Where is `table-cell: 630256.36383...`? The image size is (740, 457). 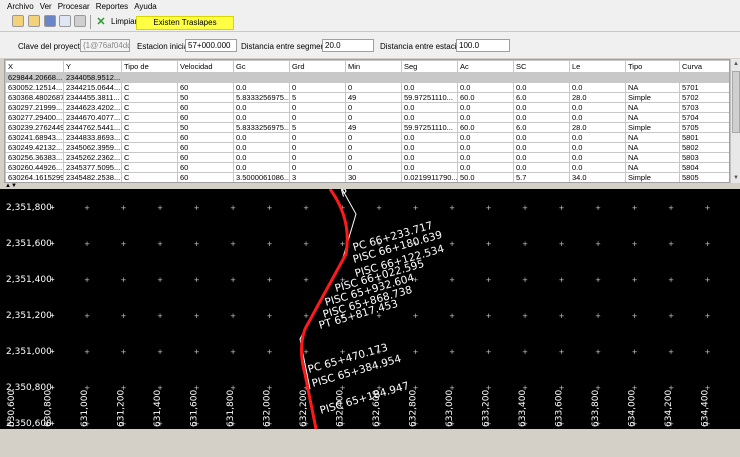 table-cell: 630256.36383... is located at coordinates (34, 157).